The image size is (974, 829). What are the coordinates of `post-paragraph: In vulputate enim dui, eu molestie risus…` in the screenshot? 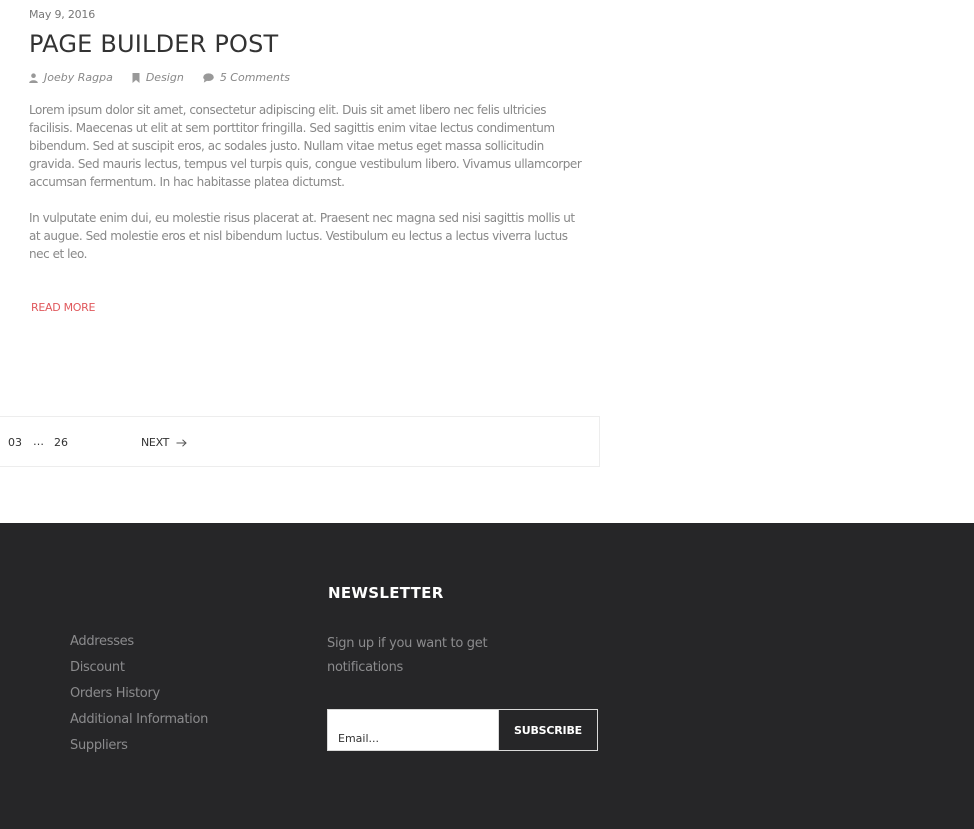 It's located at (302, 236).